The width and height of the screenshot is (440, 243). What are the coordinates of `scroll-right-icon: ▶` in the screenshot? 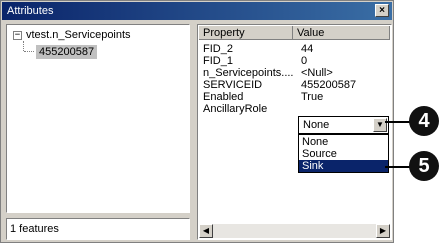 It's located at (383, 231).